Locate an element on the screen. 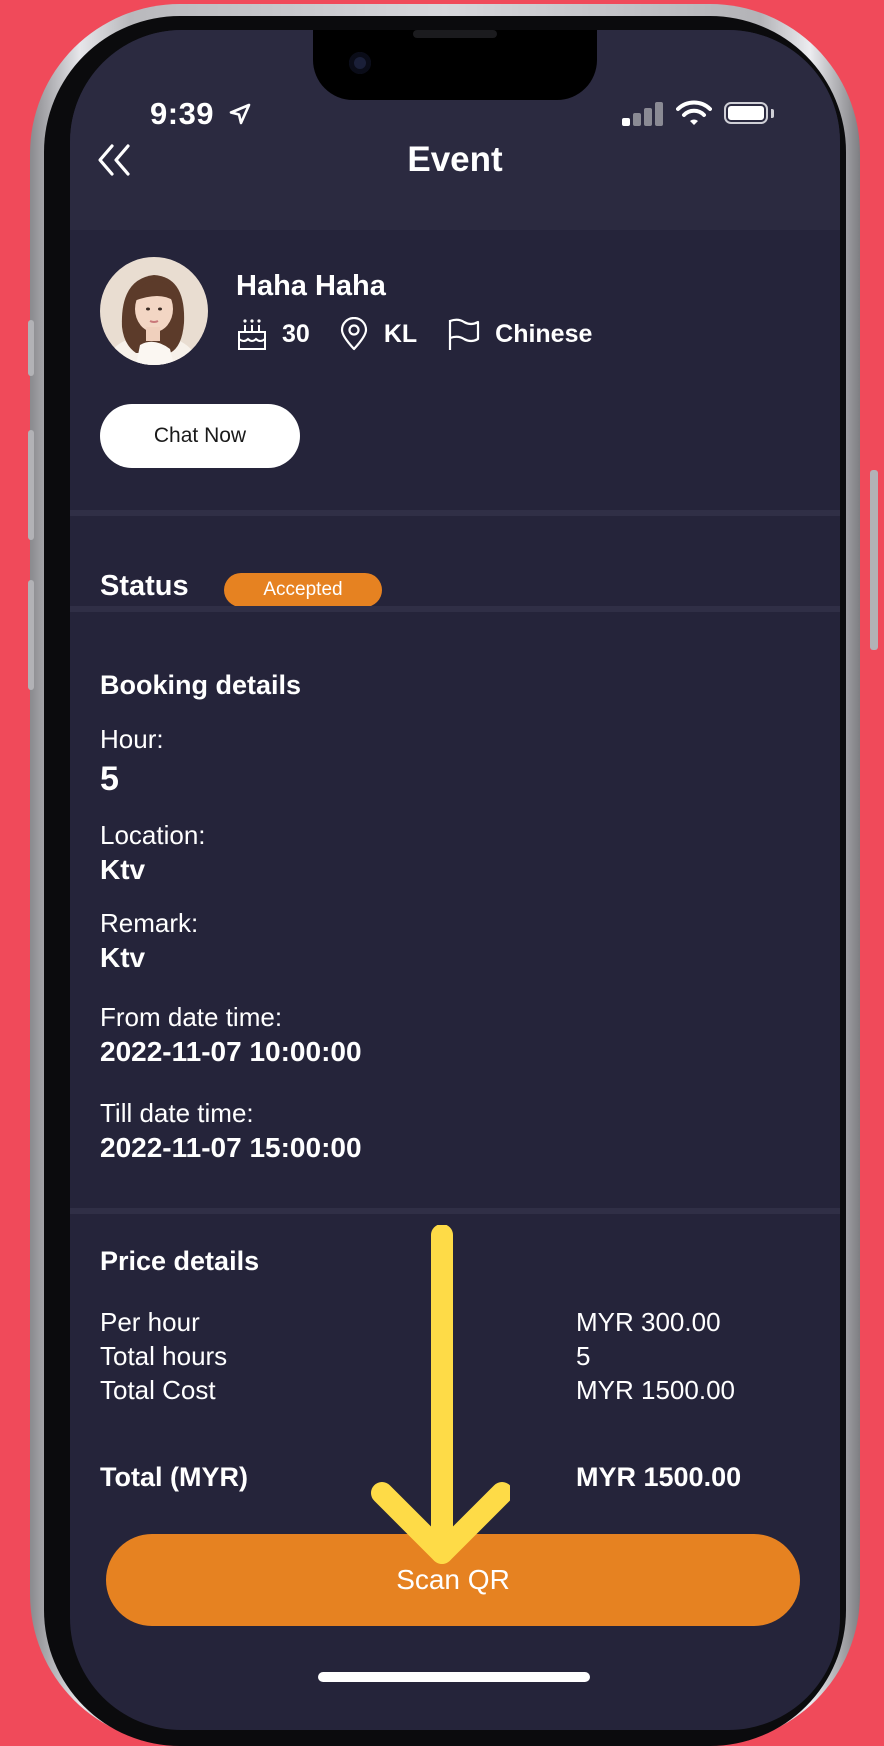 The image size is (884, 1746). battery-icon is located at coordinates (746, 113).